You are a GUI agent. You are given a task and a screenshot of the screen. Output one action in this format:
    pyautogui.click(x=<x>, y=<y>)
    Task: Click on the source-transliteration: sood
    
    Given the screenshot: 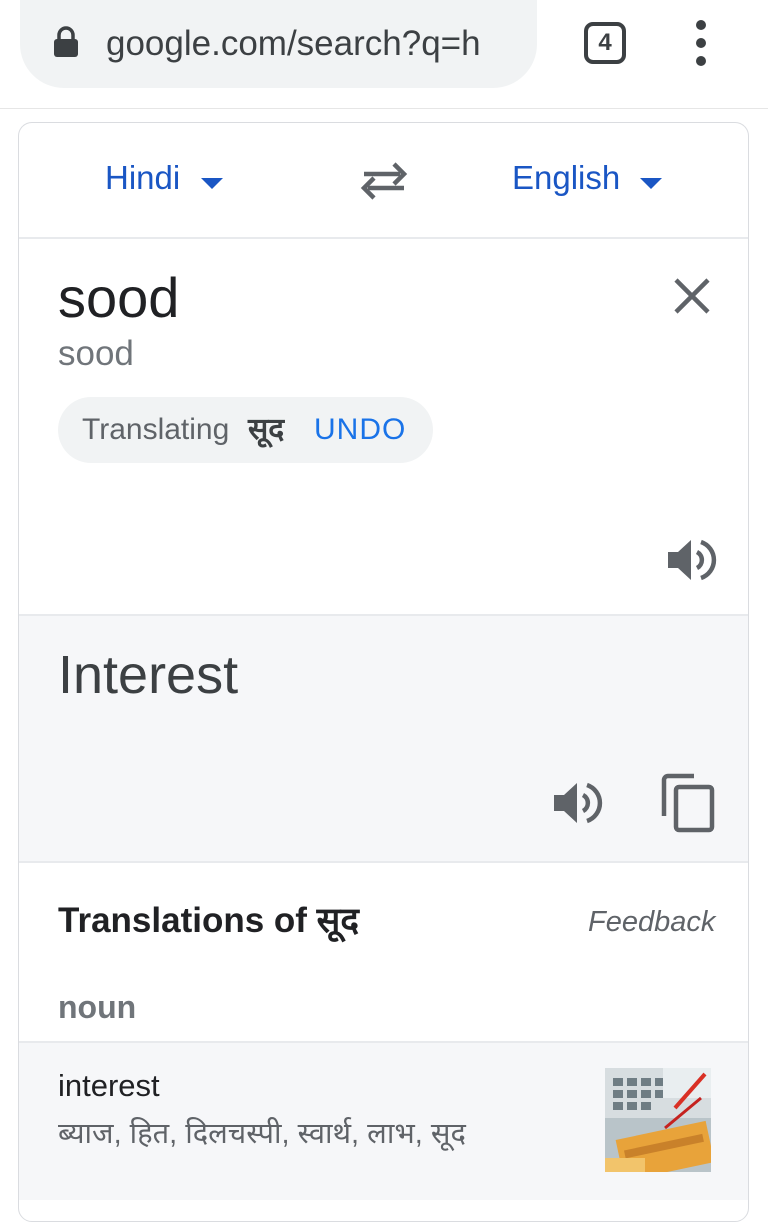 What is the action you would take?
    pyautogui.click(x=96, y=353)
    